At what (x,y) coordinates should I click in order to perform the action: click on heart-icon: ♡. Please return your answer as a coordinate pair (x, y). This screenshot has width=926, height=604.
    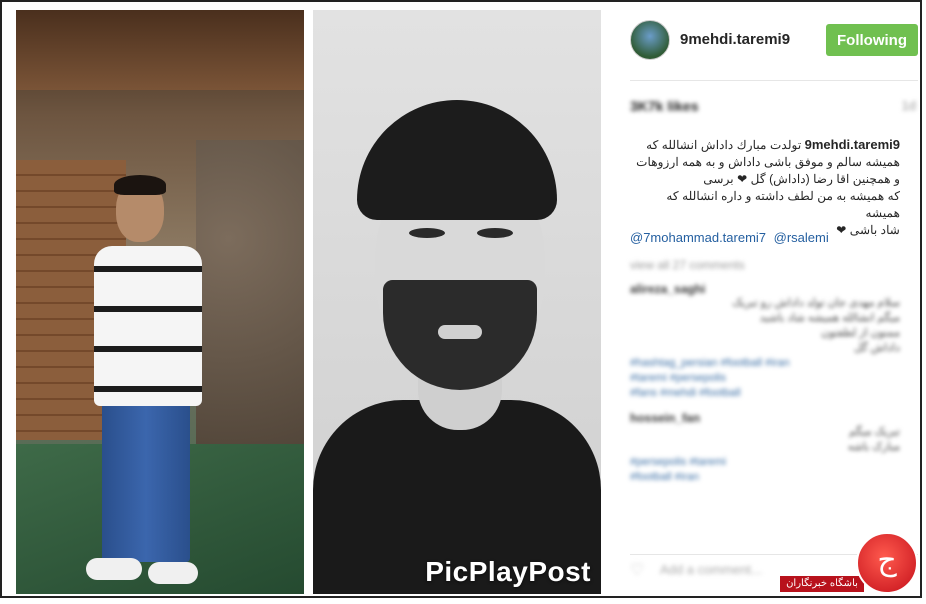
    Looking at the image, I should click on (638, 569).